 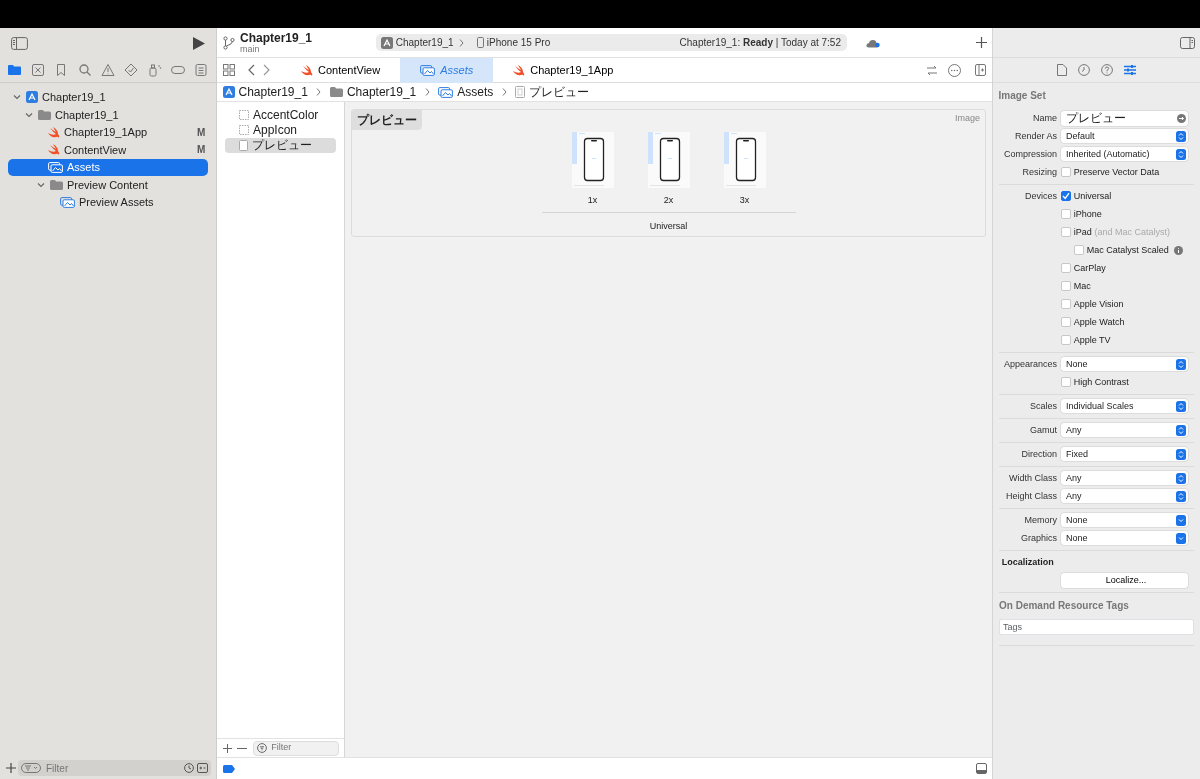 What do you see at coordinates (228, 42) in the screenshot?
I see `branch-icon` at bounding box center [228, 42].